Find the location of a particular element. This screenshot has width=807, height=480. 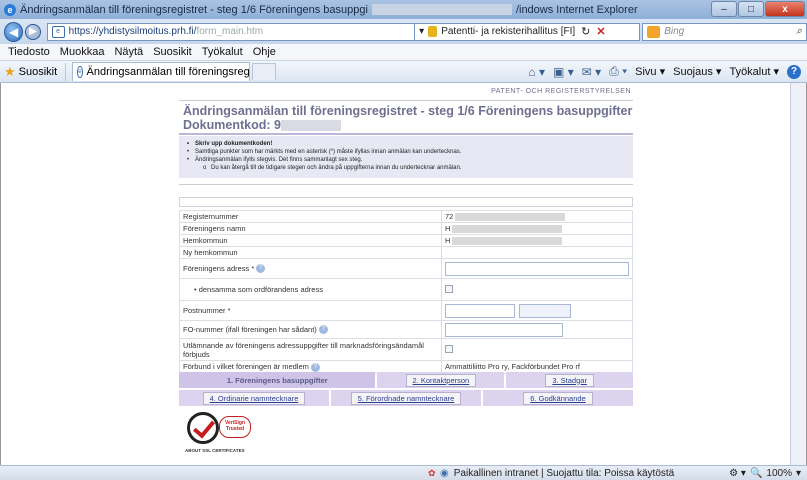

table-row: Föreningens adress *? is located at coordinates (406, 269).